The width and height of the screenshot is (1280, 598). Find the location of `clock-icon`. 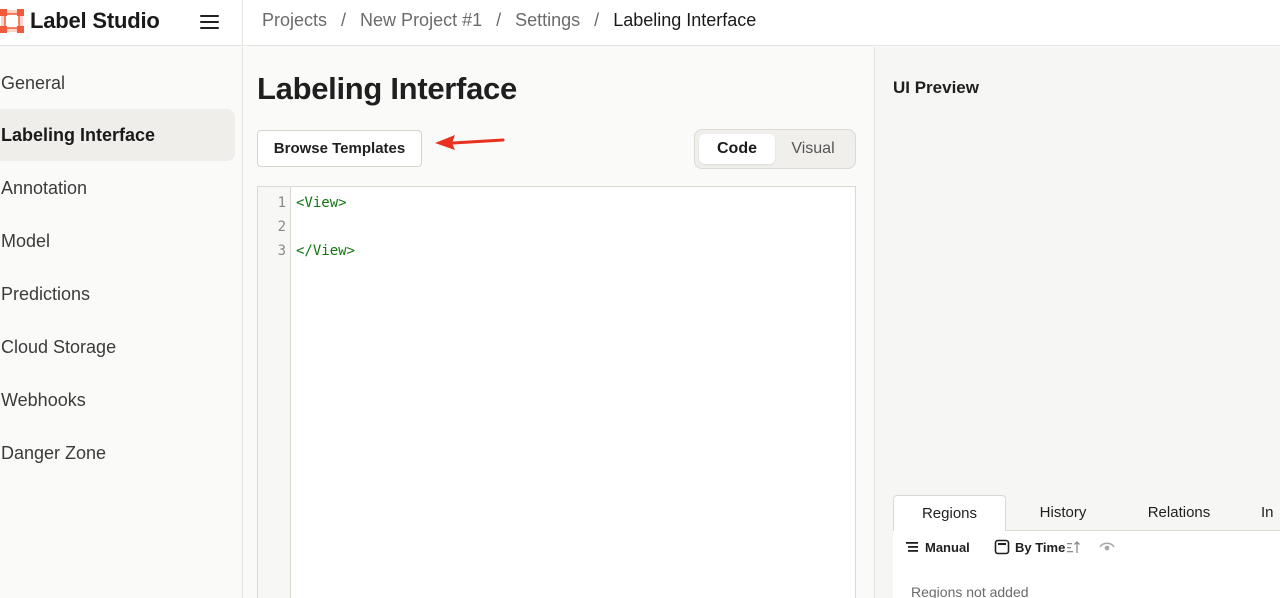

clock-icon is located at coordinates (1002, 547).